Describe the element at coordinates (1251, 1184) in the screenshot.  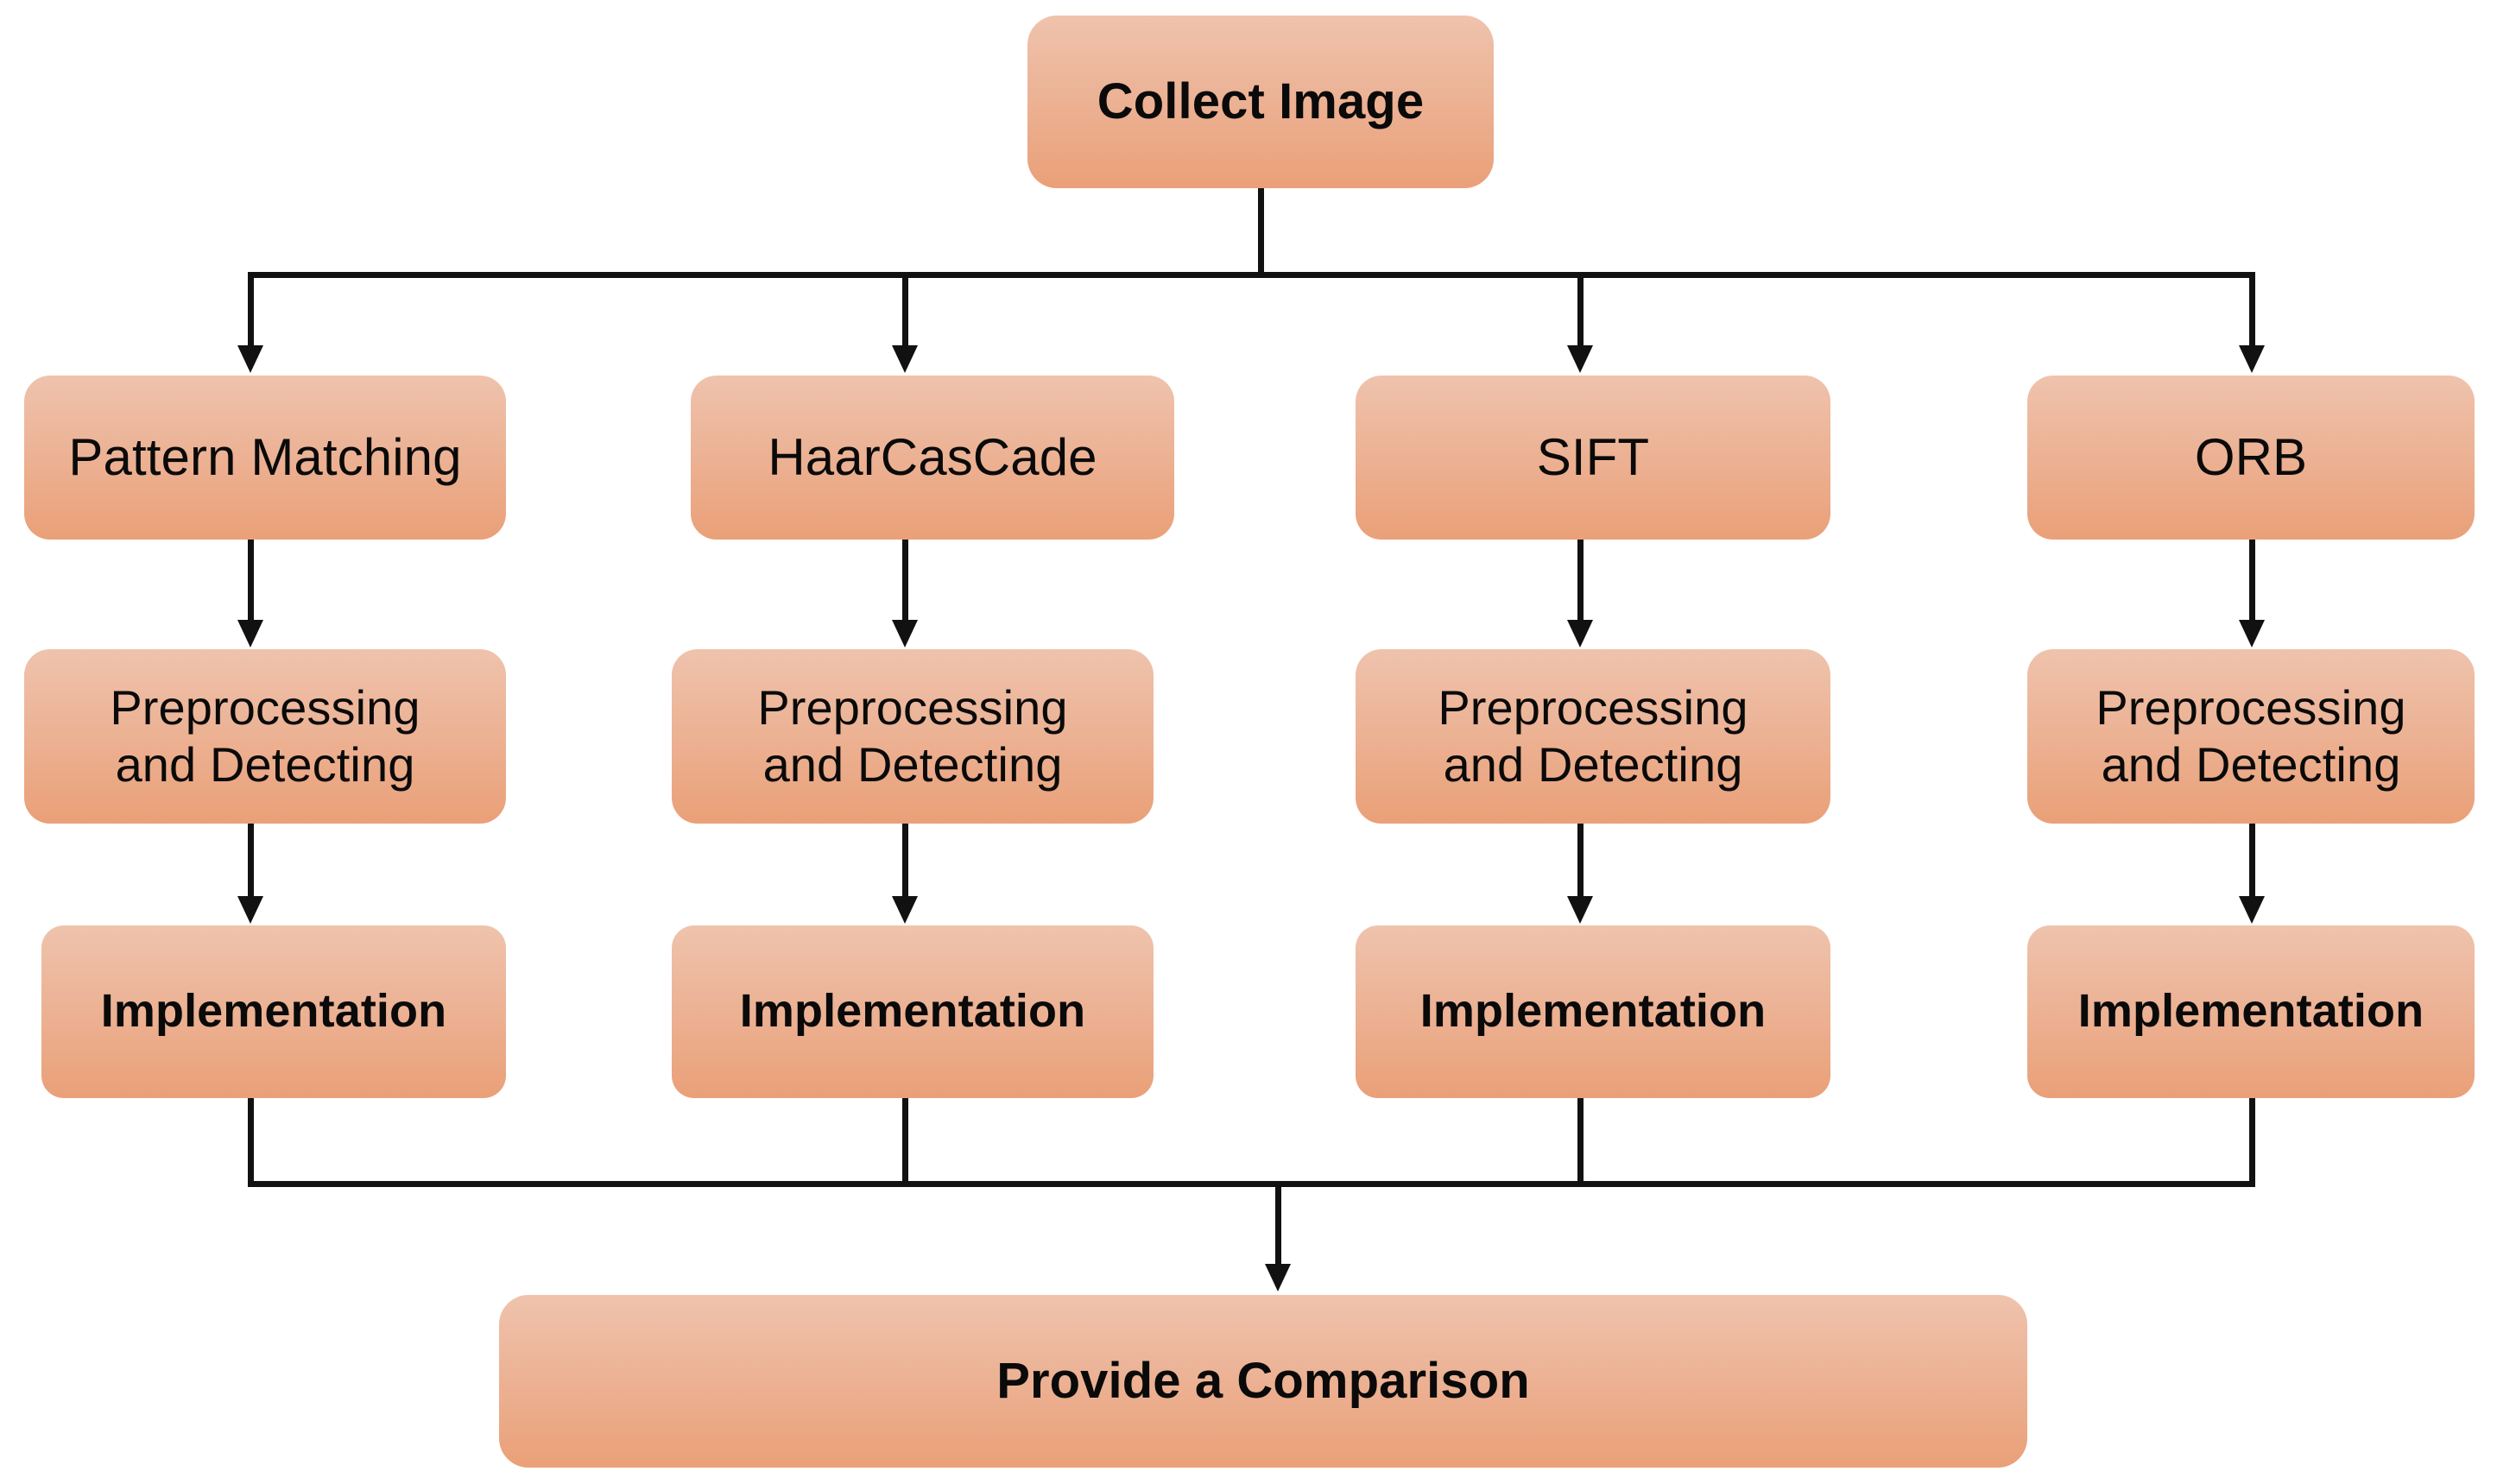
I see `connector-merge-bar` at that location.